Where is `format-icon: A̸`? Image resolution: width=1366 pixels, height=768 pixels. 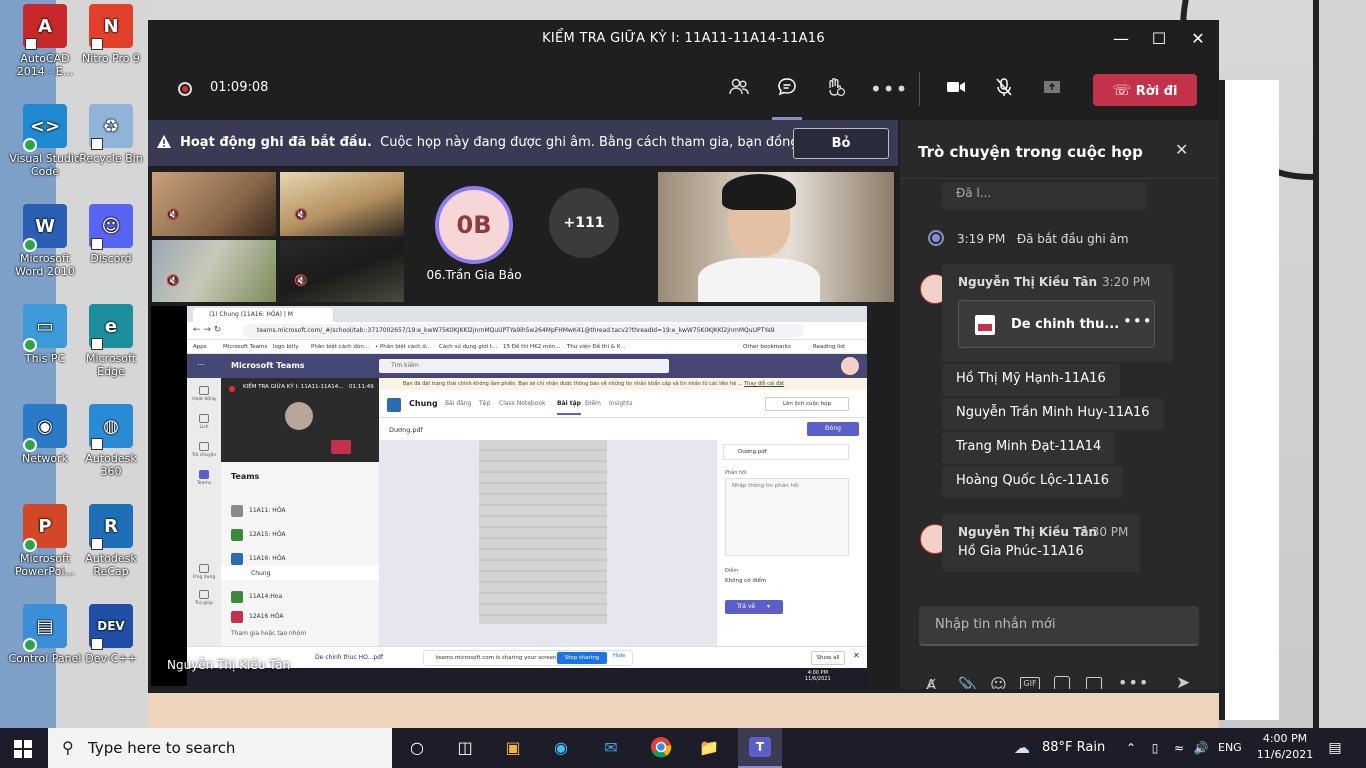
format-icon: A̸ is located at coordinates (931, 682).